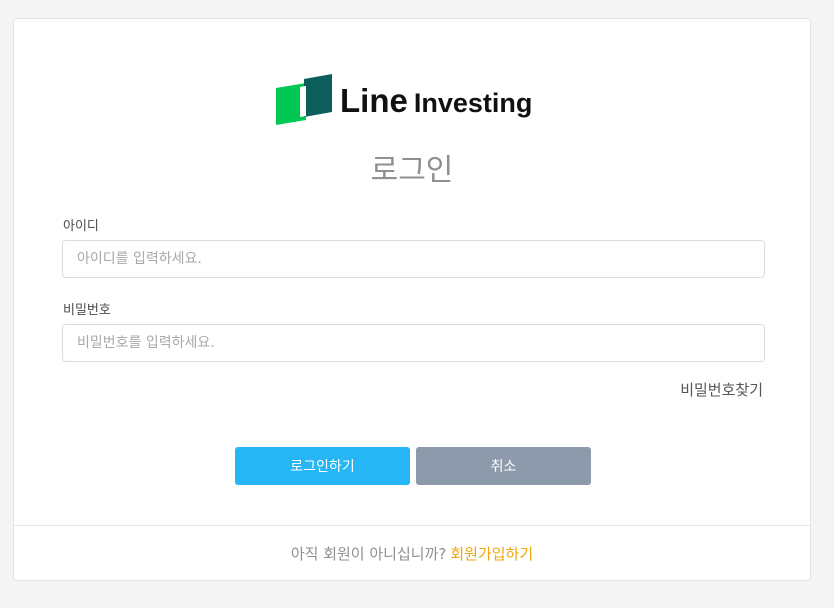  Describe the element at coordinates (503, 466) in the screenshot. I see `cancel-button: 취소` at that location.